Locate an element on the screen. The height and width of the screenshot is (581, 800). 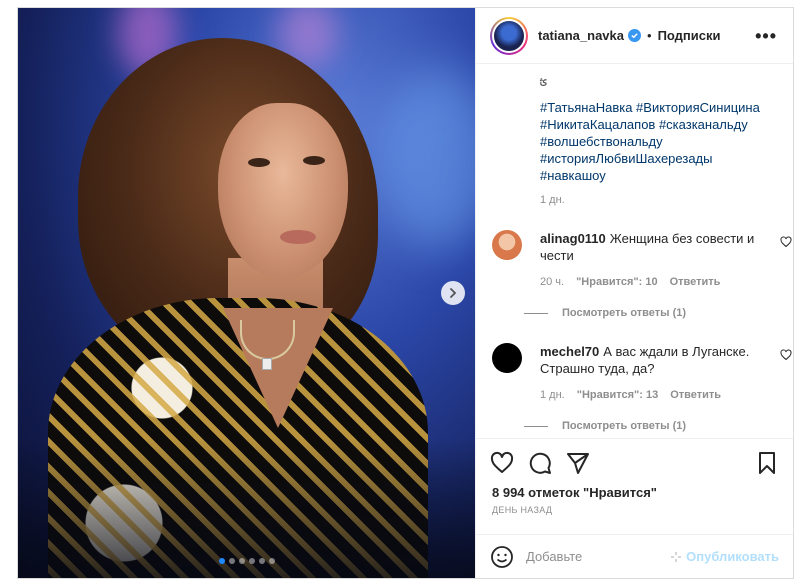
hashtag-line: #волшебствональду is located at coordinates (660, 141).